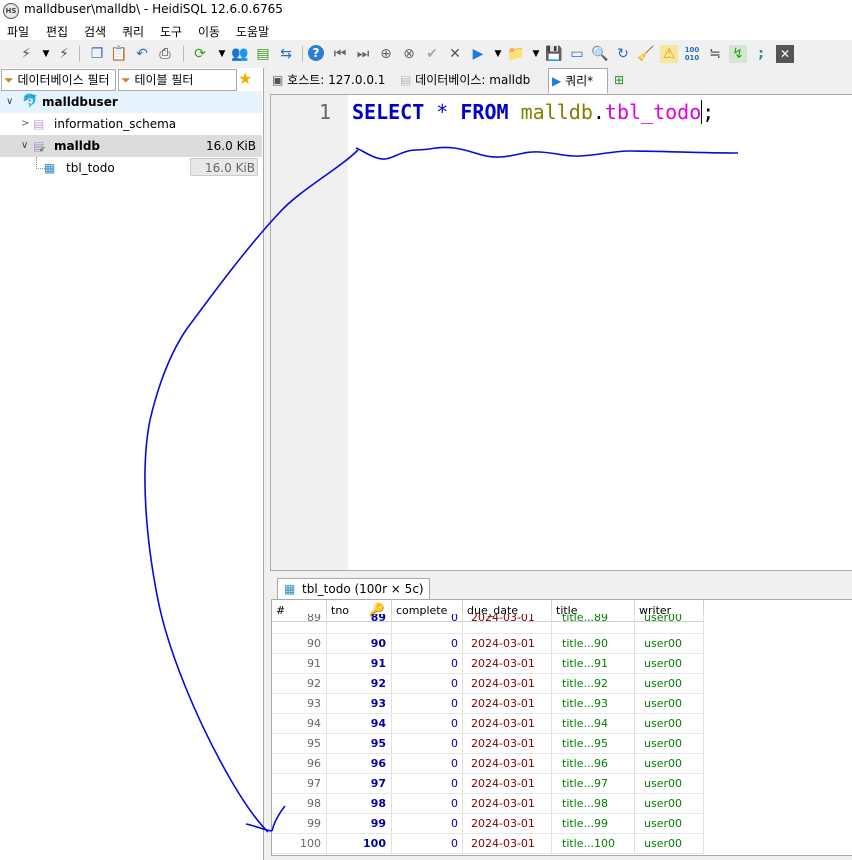 This screenshot has width=852, height=860. What do you see at coordinates (623, 54) in the screenshot?
I see `replace-icon: ↻` at bounding box center [623, 54].